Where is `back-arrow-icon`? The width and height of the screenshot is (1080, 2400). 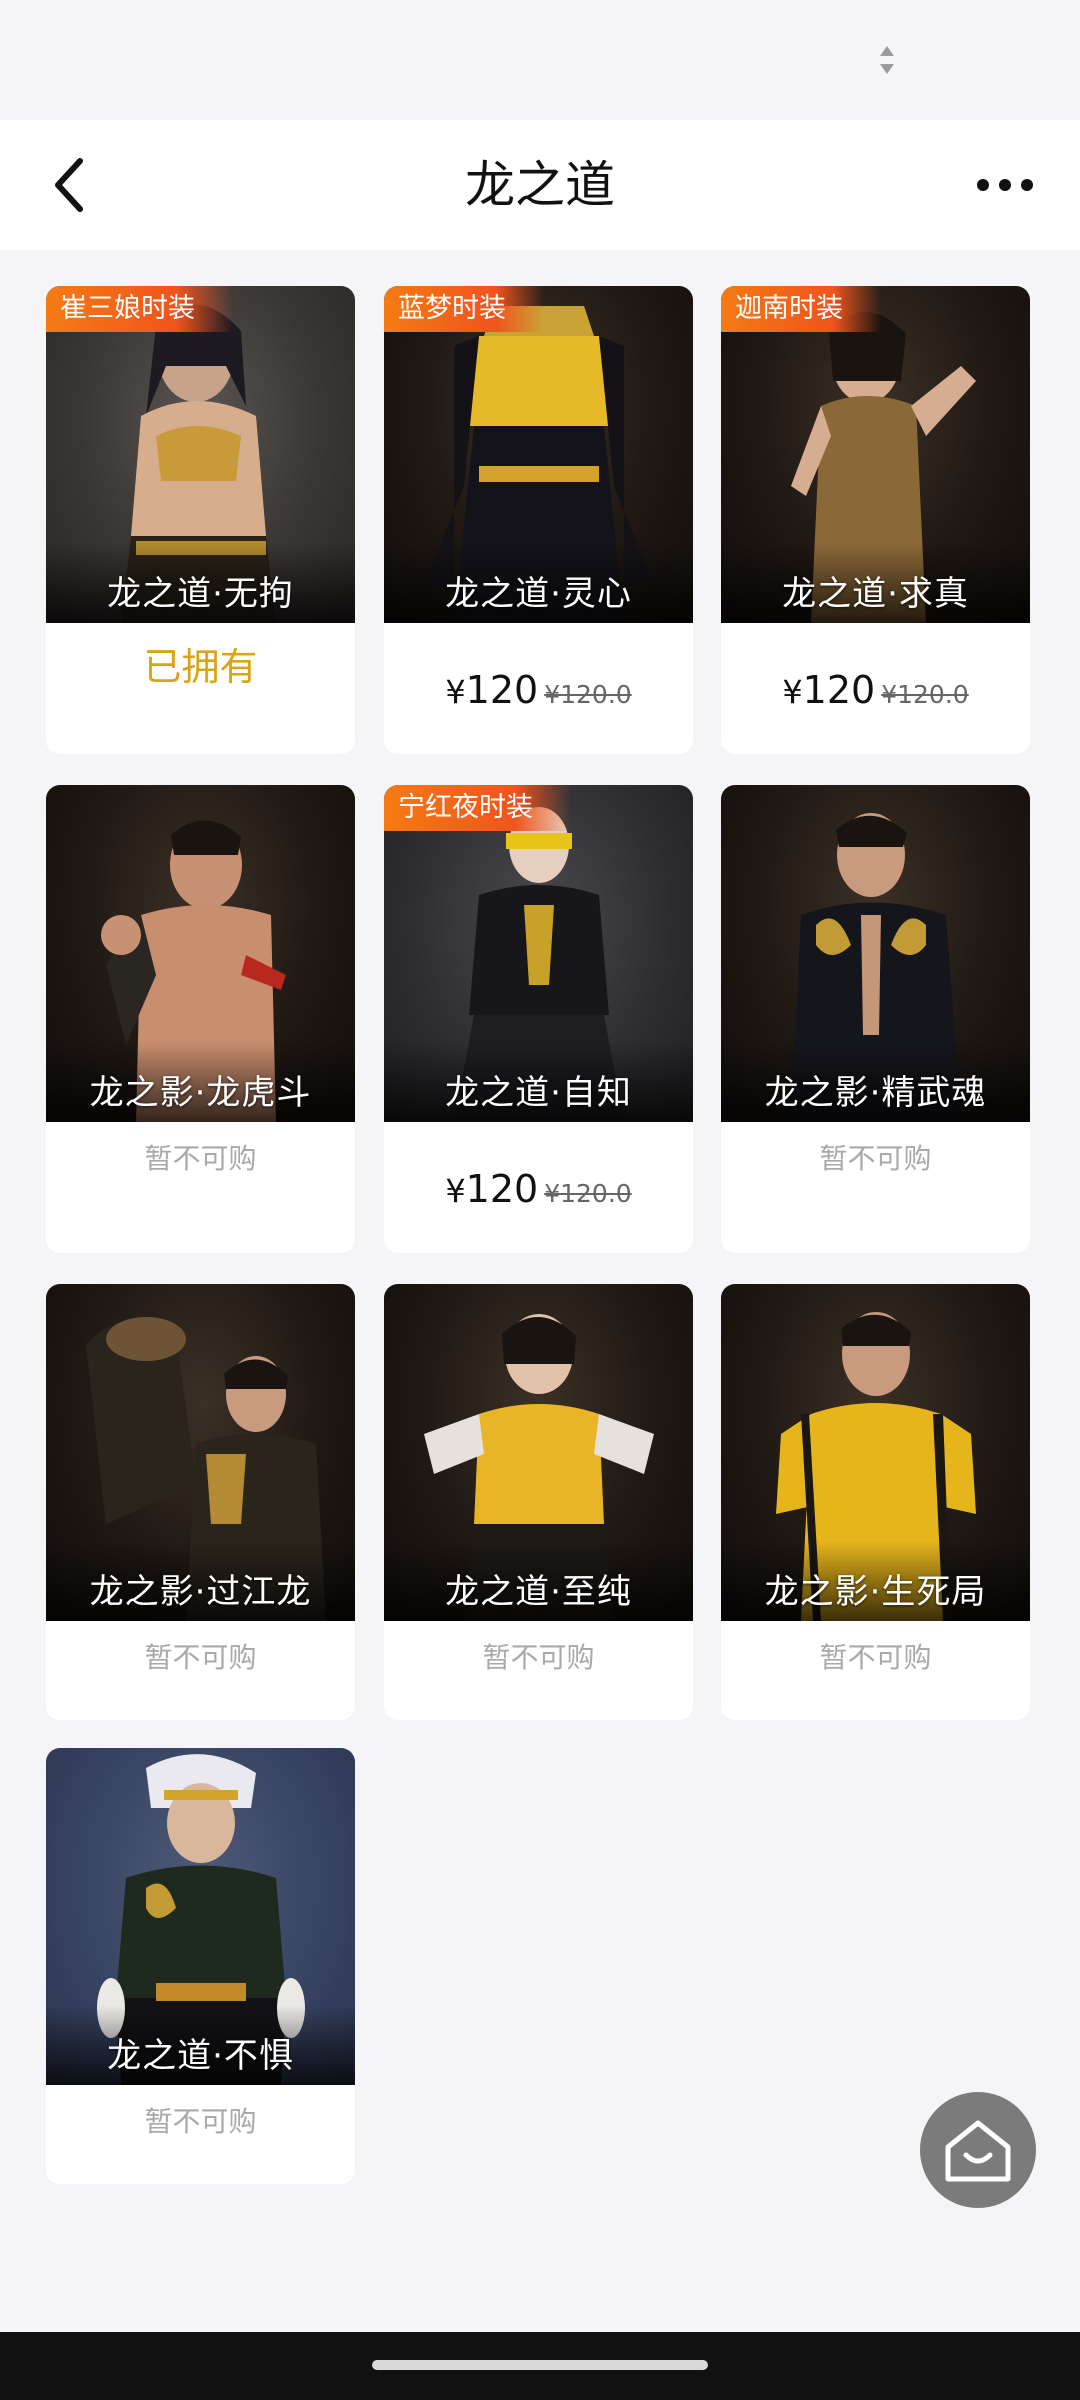
back-arrow-icon is located at coordinates (69, 185).